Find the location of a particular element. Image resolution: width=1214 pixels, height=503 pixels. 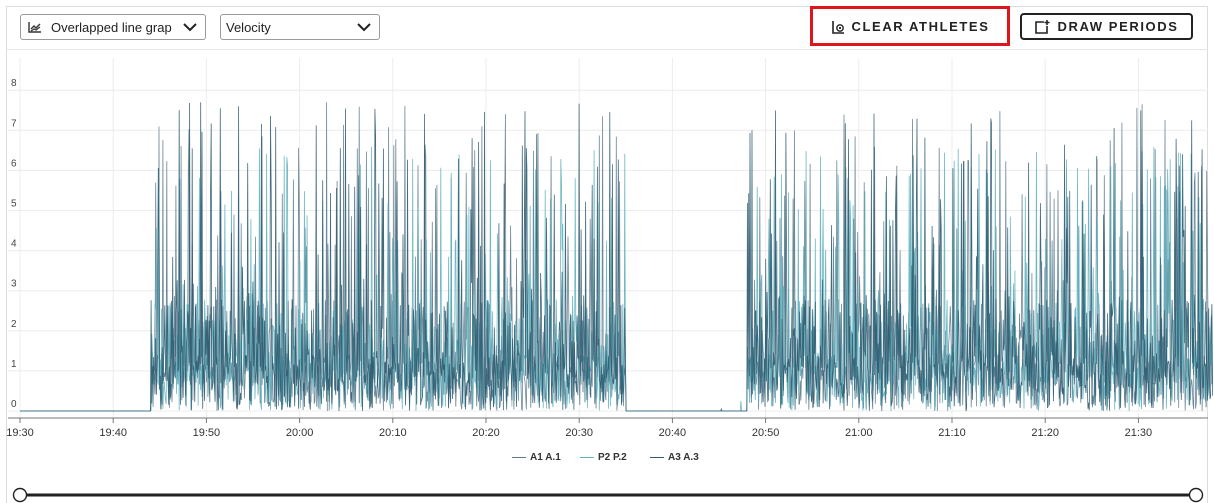

draw-periods-button: DRAW PERIODS is located at coordinates (1106, 26).